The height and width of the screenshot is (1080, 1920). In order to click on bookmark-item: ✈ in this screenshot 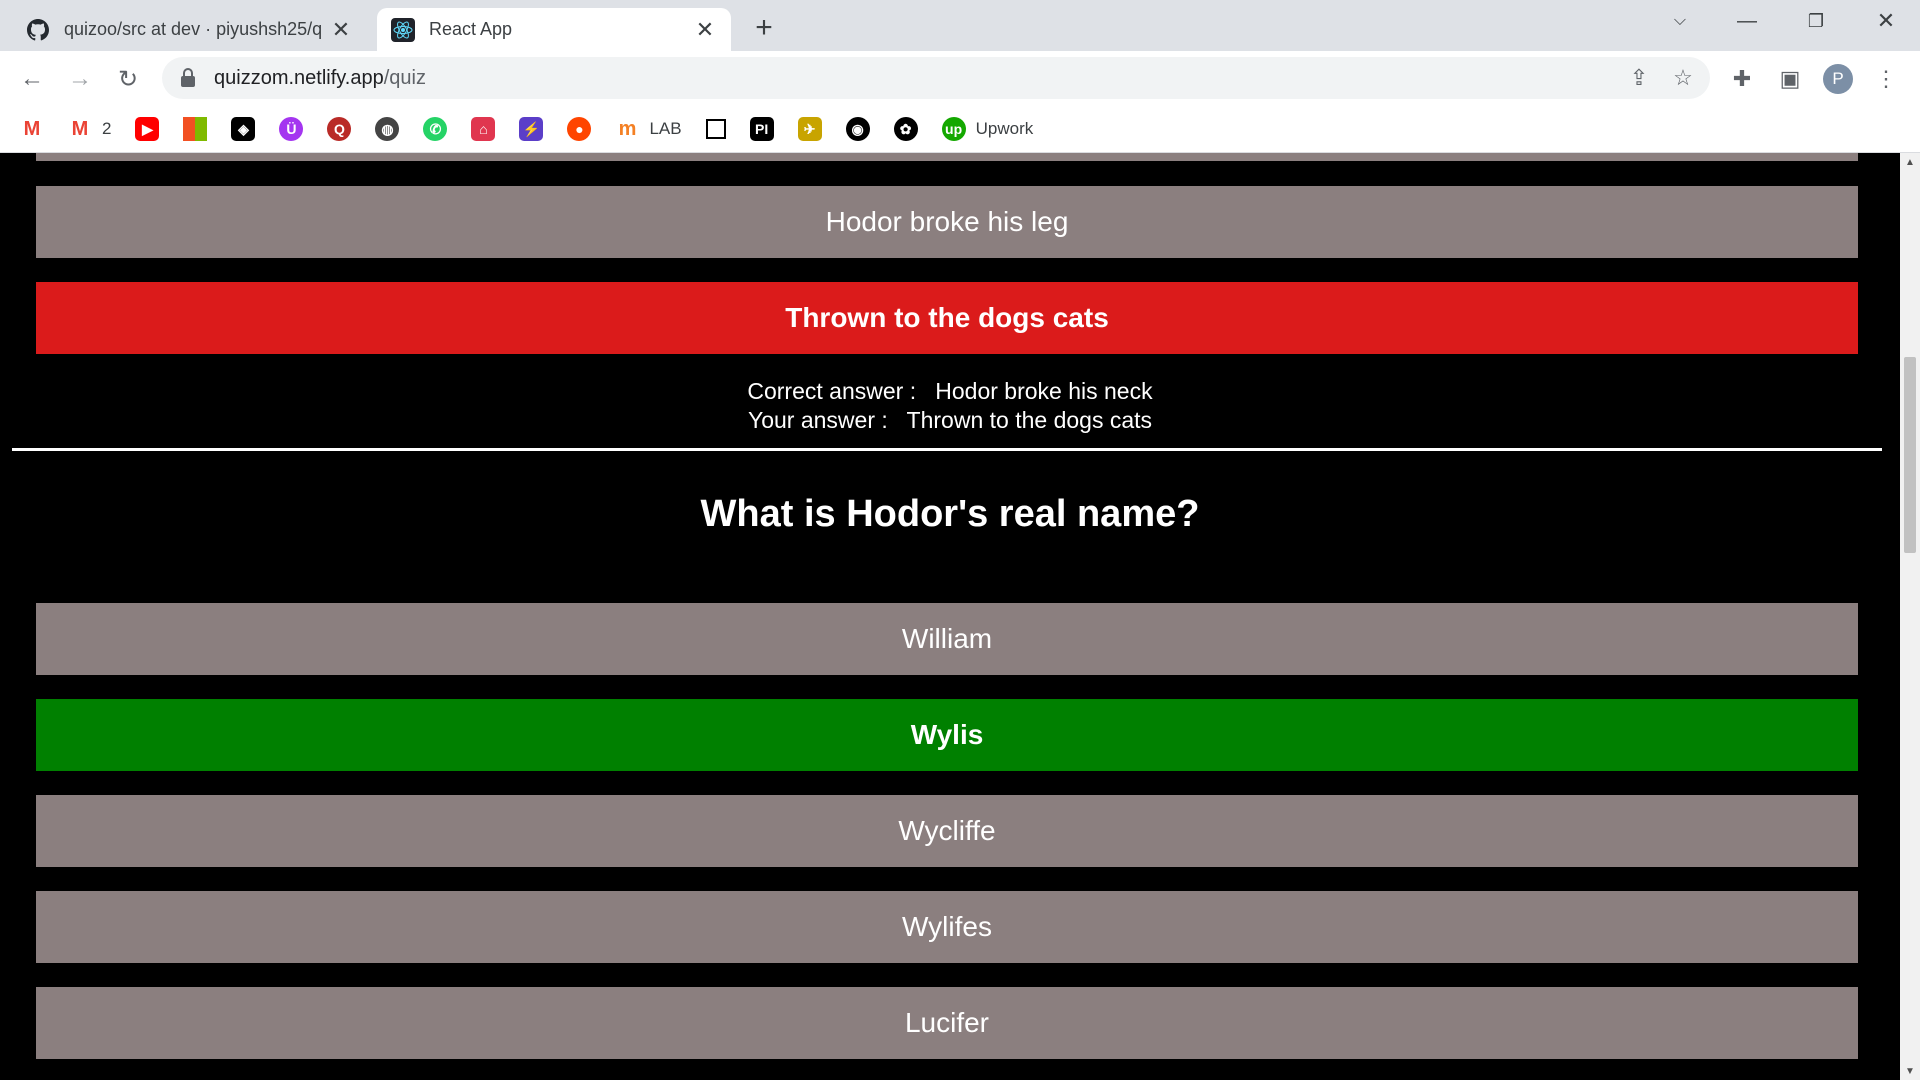, I will do `click(809, 129)`.